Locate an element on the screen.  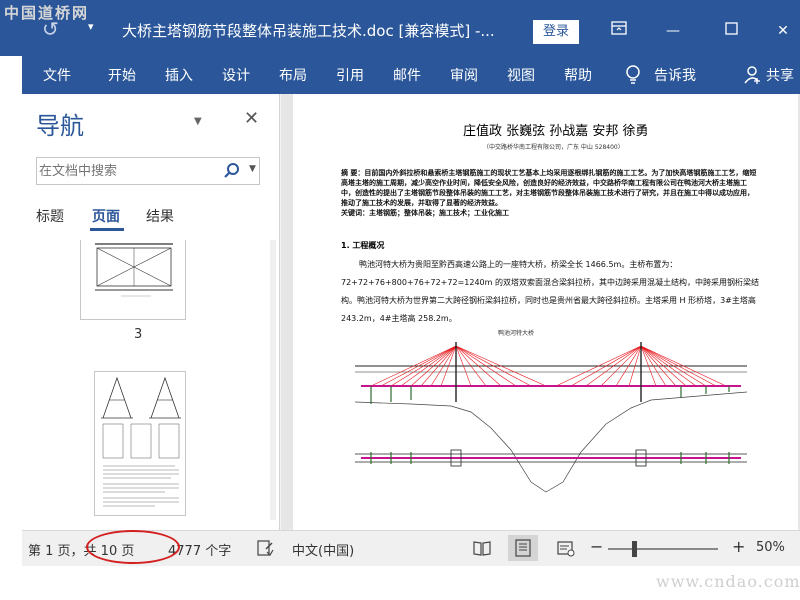
keywords-text: 关键词：主塔钢筋；整体吊装；施工技术；工业化施工 is located at coordinates (425, 213).